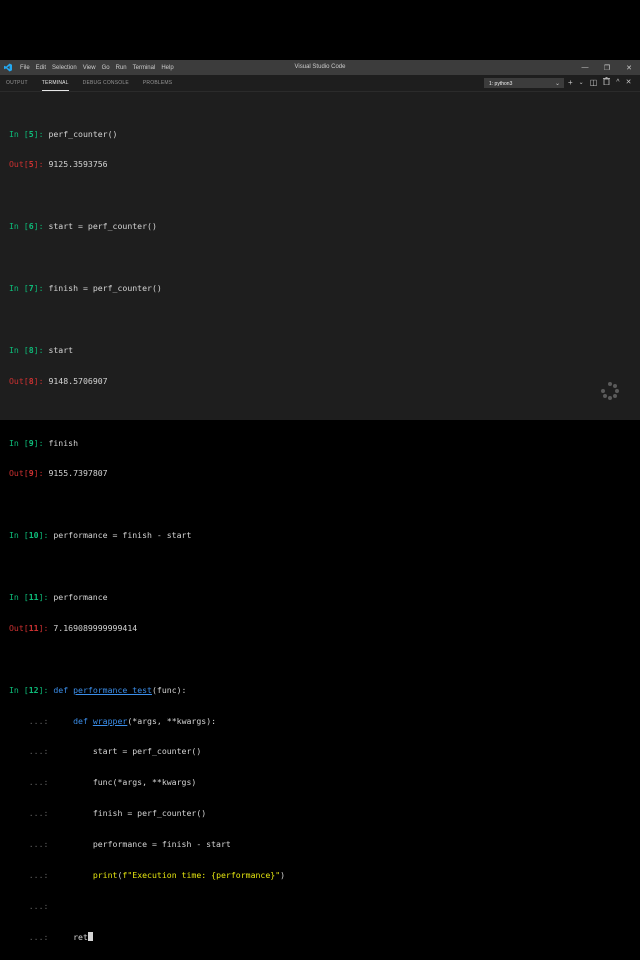 Image resolution: width=640 pixels, height=960 pixels. Describe the element at coordinates (167, 68) in the screenshot. I see `menu-help: Help` at that location.